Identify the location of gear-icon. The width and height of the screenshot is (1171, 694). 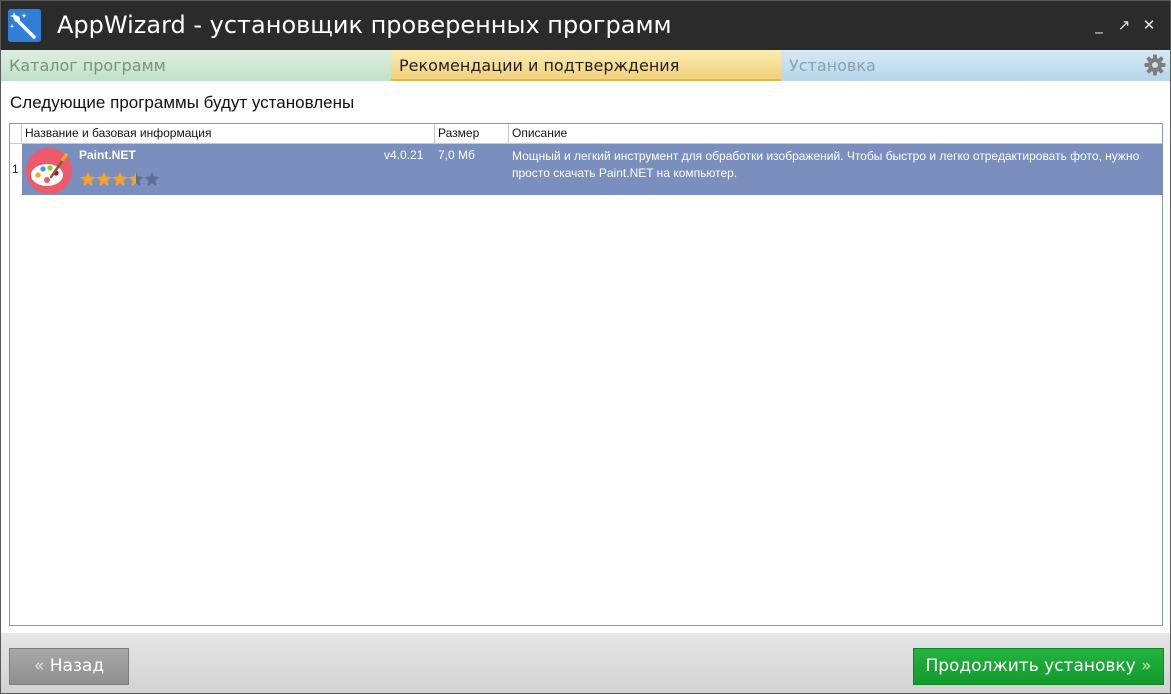
(1155, 65).